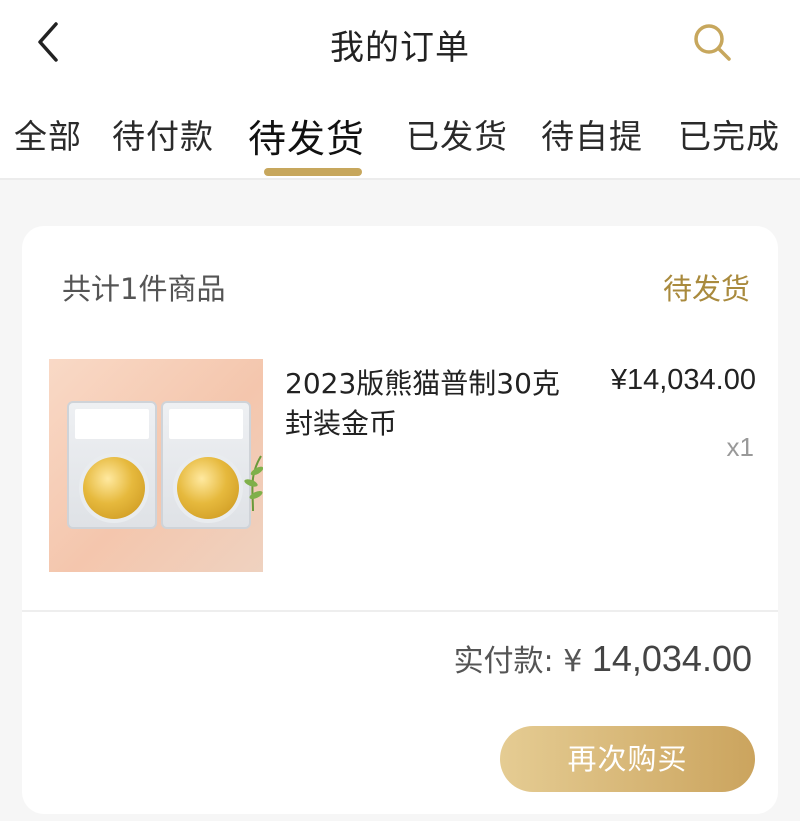 The height and width of the screenshot is (821, 800). What do you see at coordinates (163, 134) in the screenshot?
I see `tab-pending-payment: 待付款` at bounding box center [163, 134].